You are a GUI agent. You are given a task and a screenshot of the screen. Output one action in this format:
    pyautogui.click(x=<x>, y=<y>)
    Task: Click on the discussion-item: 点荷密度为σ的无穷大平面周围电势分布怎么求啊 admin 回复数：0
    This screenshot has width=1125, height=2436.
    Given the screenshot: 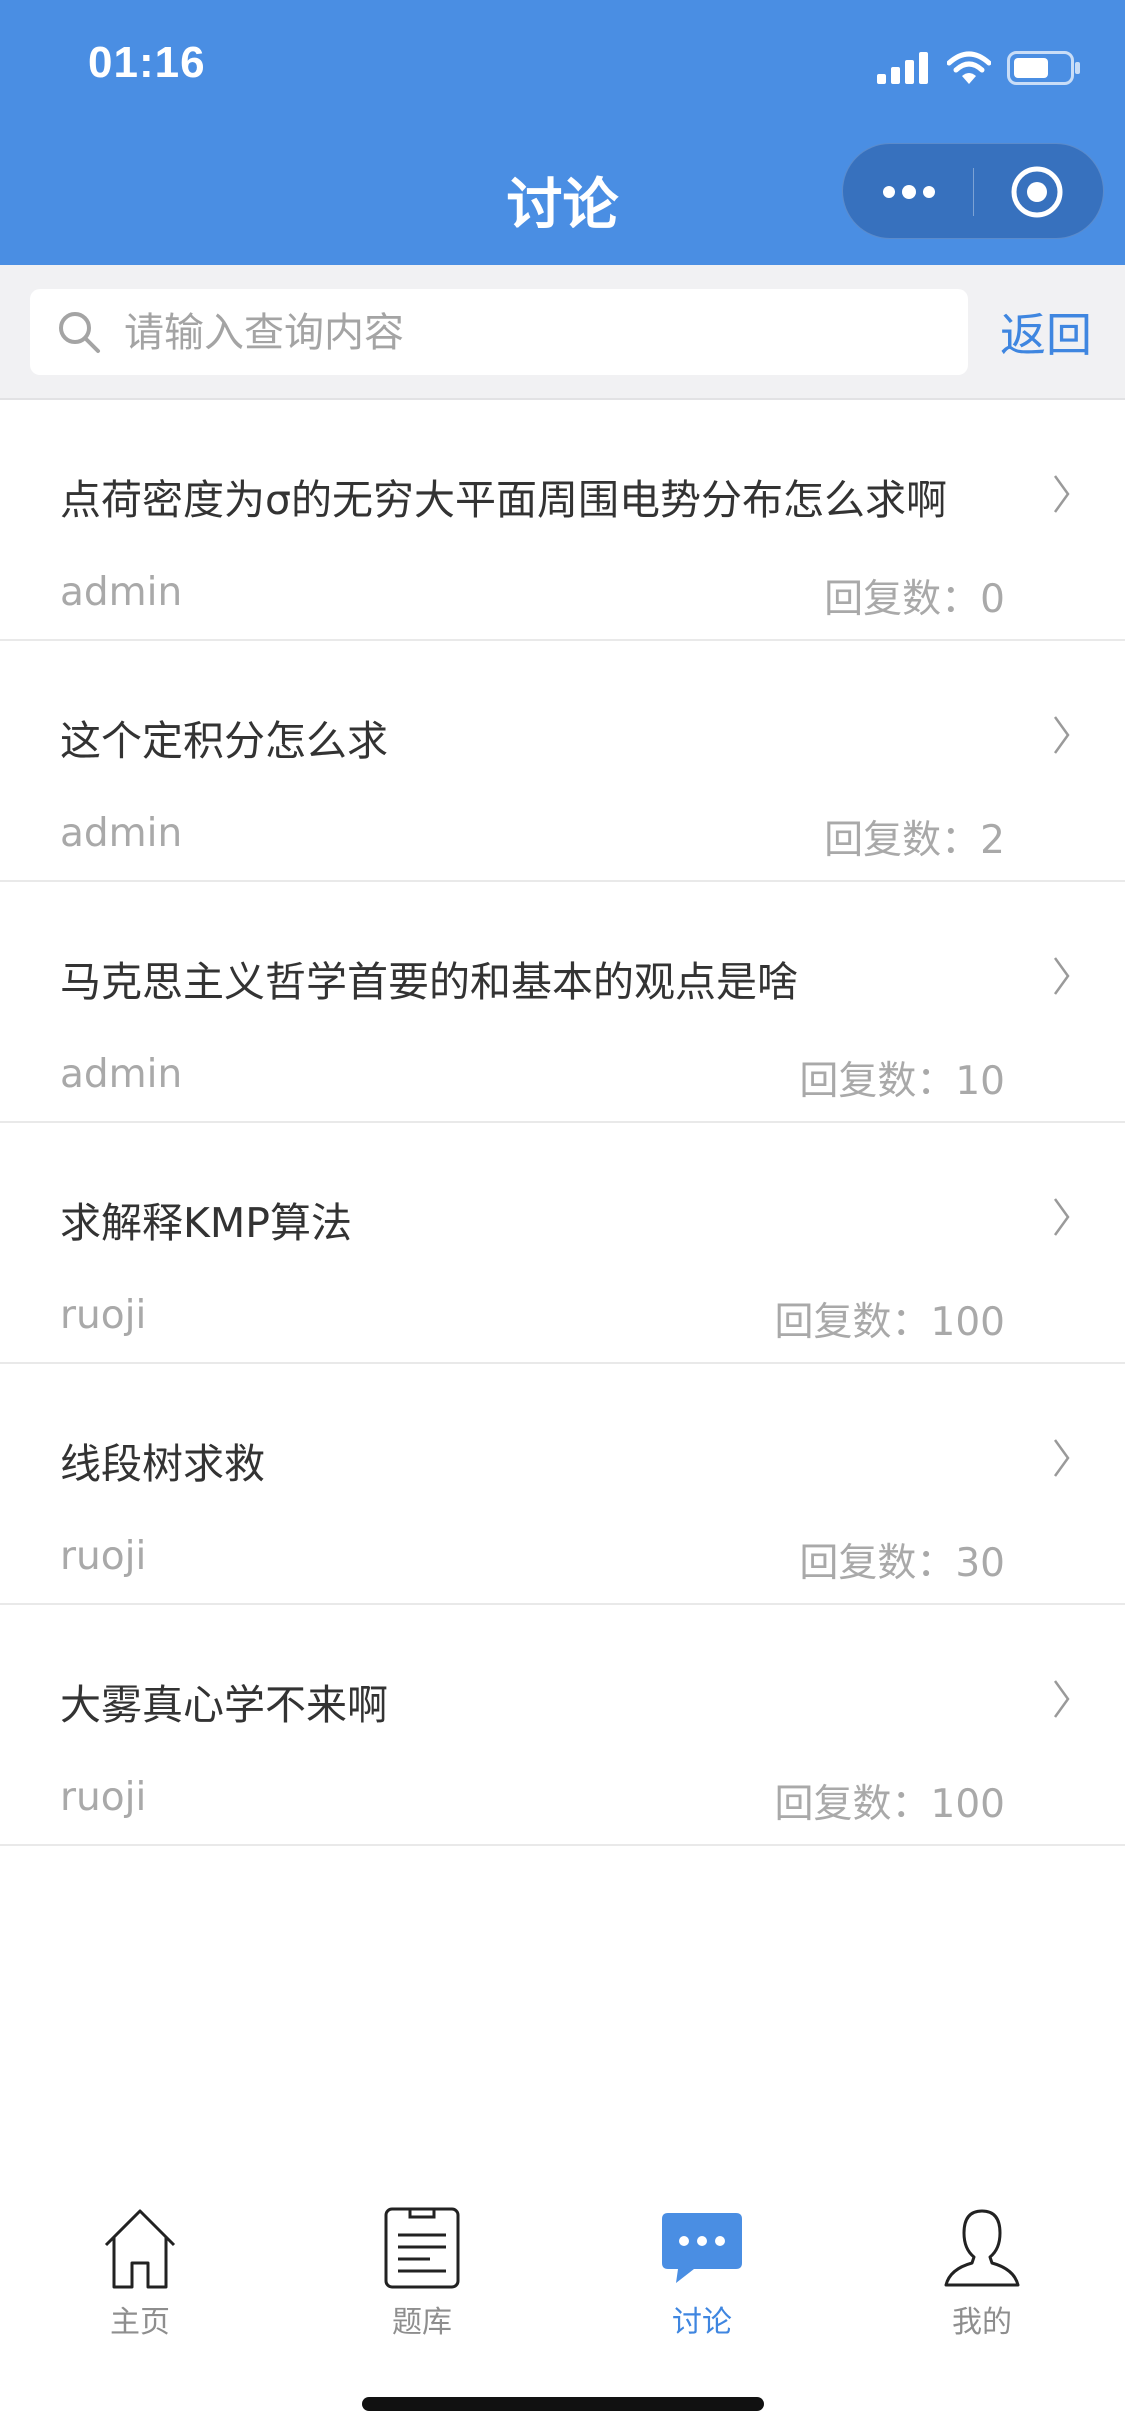 What is the action you would take?
    pyautogui.click(x=562, y=520)
    